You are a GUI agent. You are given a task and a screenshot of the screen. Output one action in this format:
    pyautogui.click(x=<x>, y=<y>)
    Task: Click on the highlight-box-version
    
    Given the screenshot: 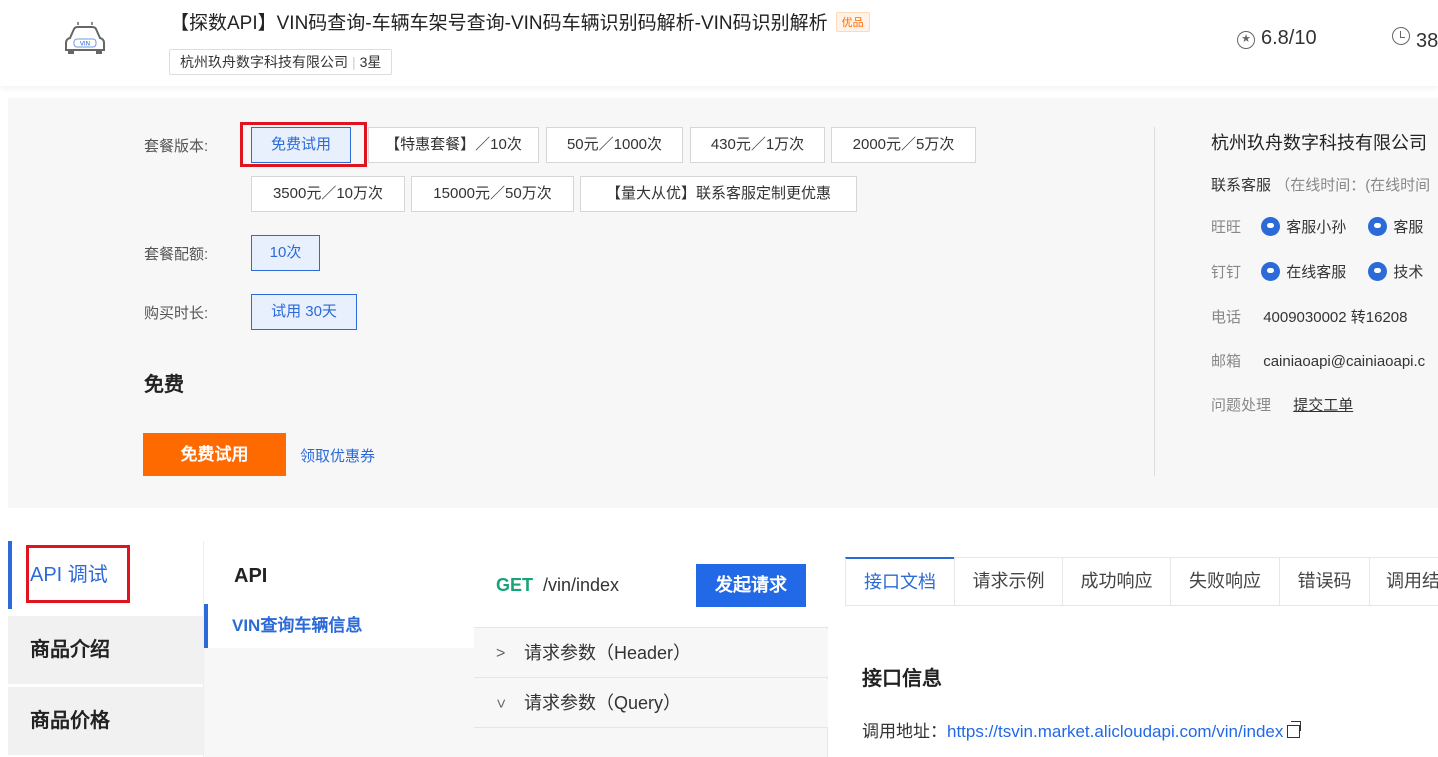 What is the action you would take?
    pyautogui.click(x=303, y=144)
    